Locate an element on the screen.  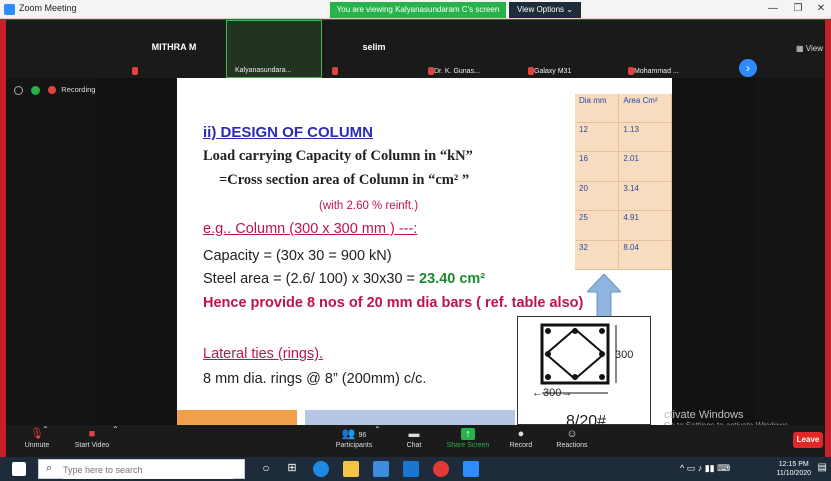
recording-icon is located at coordinates (52, 90).